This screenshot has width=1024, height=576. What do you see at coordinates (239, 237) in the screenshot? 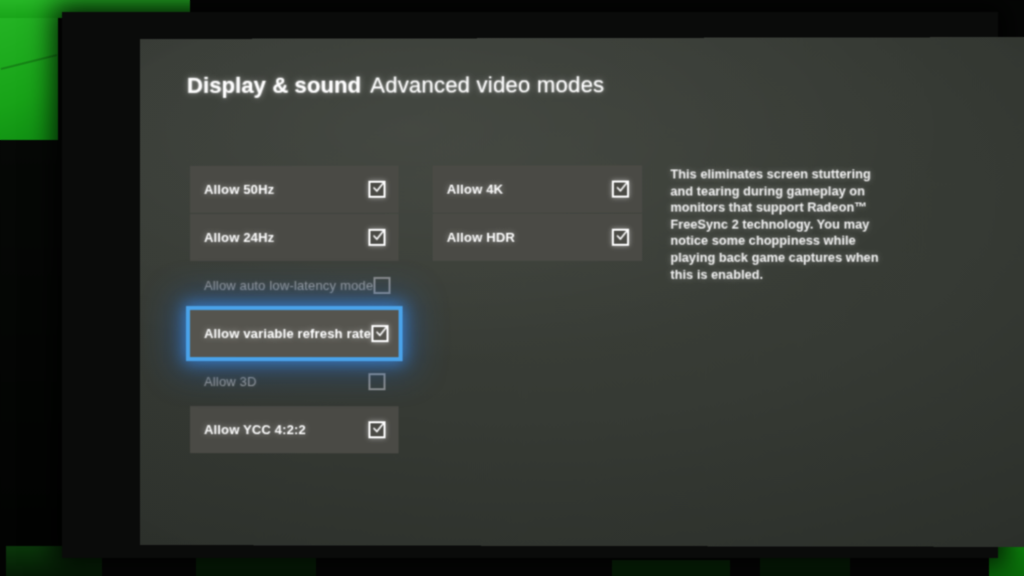
I see `setting-label: Allow 24Hz` at bounding box center [239, 237].